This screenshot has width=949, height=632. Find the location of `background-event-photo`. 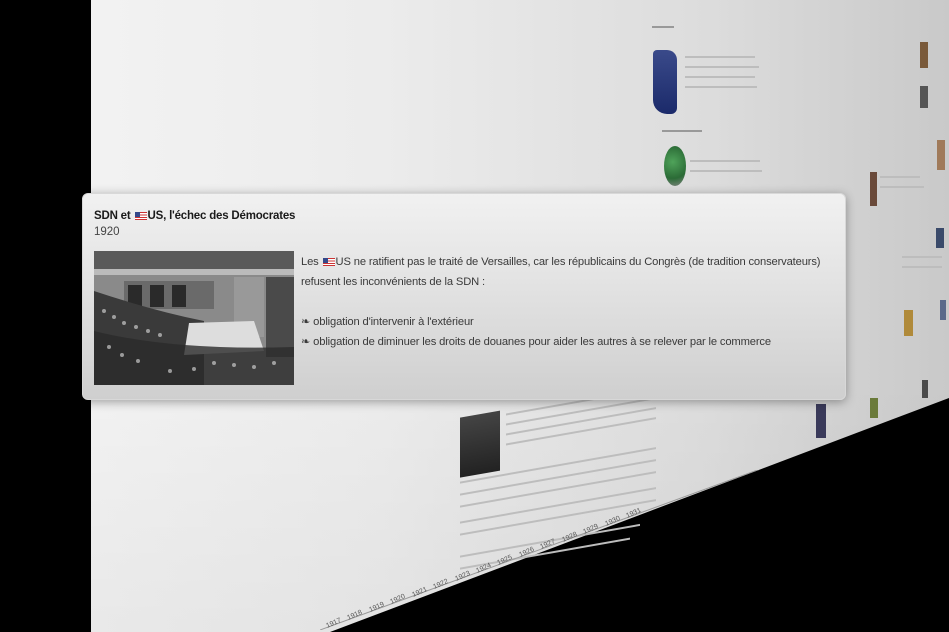

background-event-photo is located at coordinates (480, 444).